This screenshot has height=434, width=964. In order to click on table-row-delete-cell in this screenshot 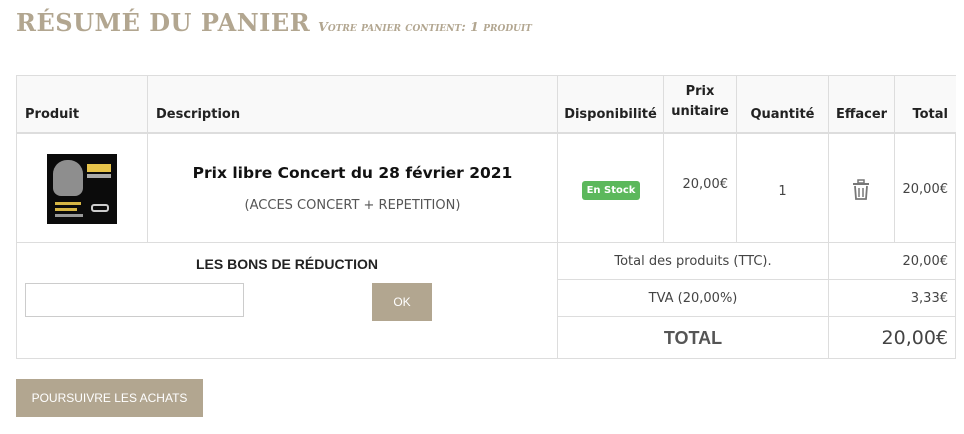, I will do `click(862, 188)`.